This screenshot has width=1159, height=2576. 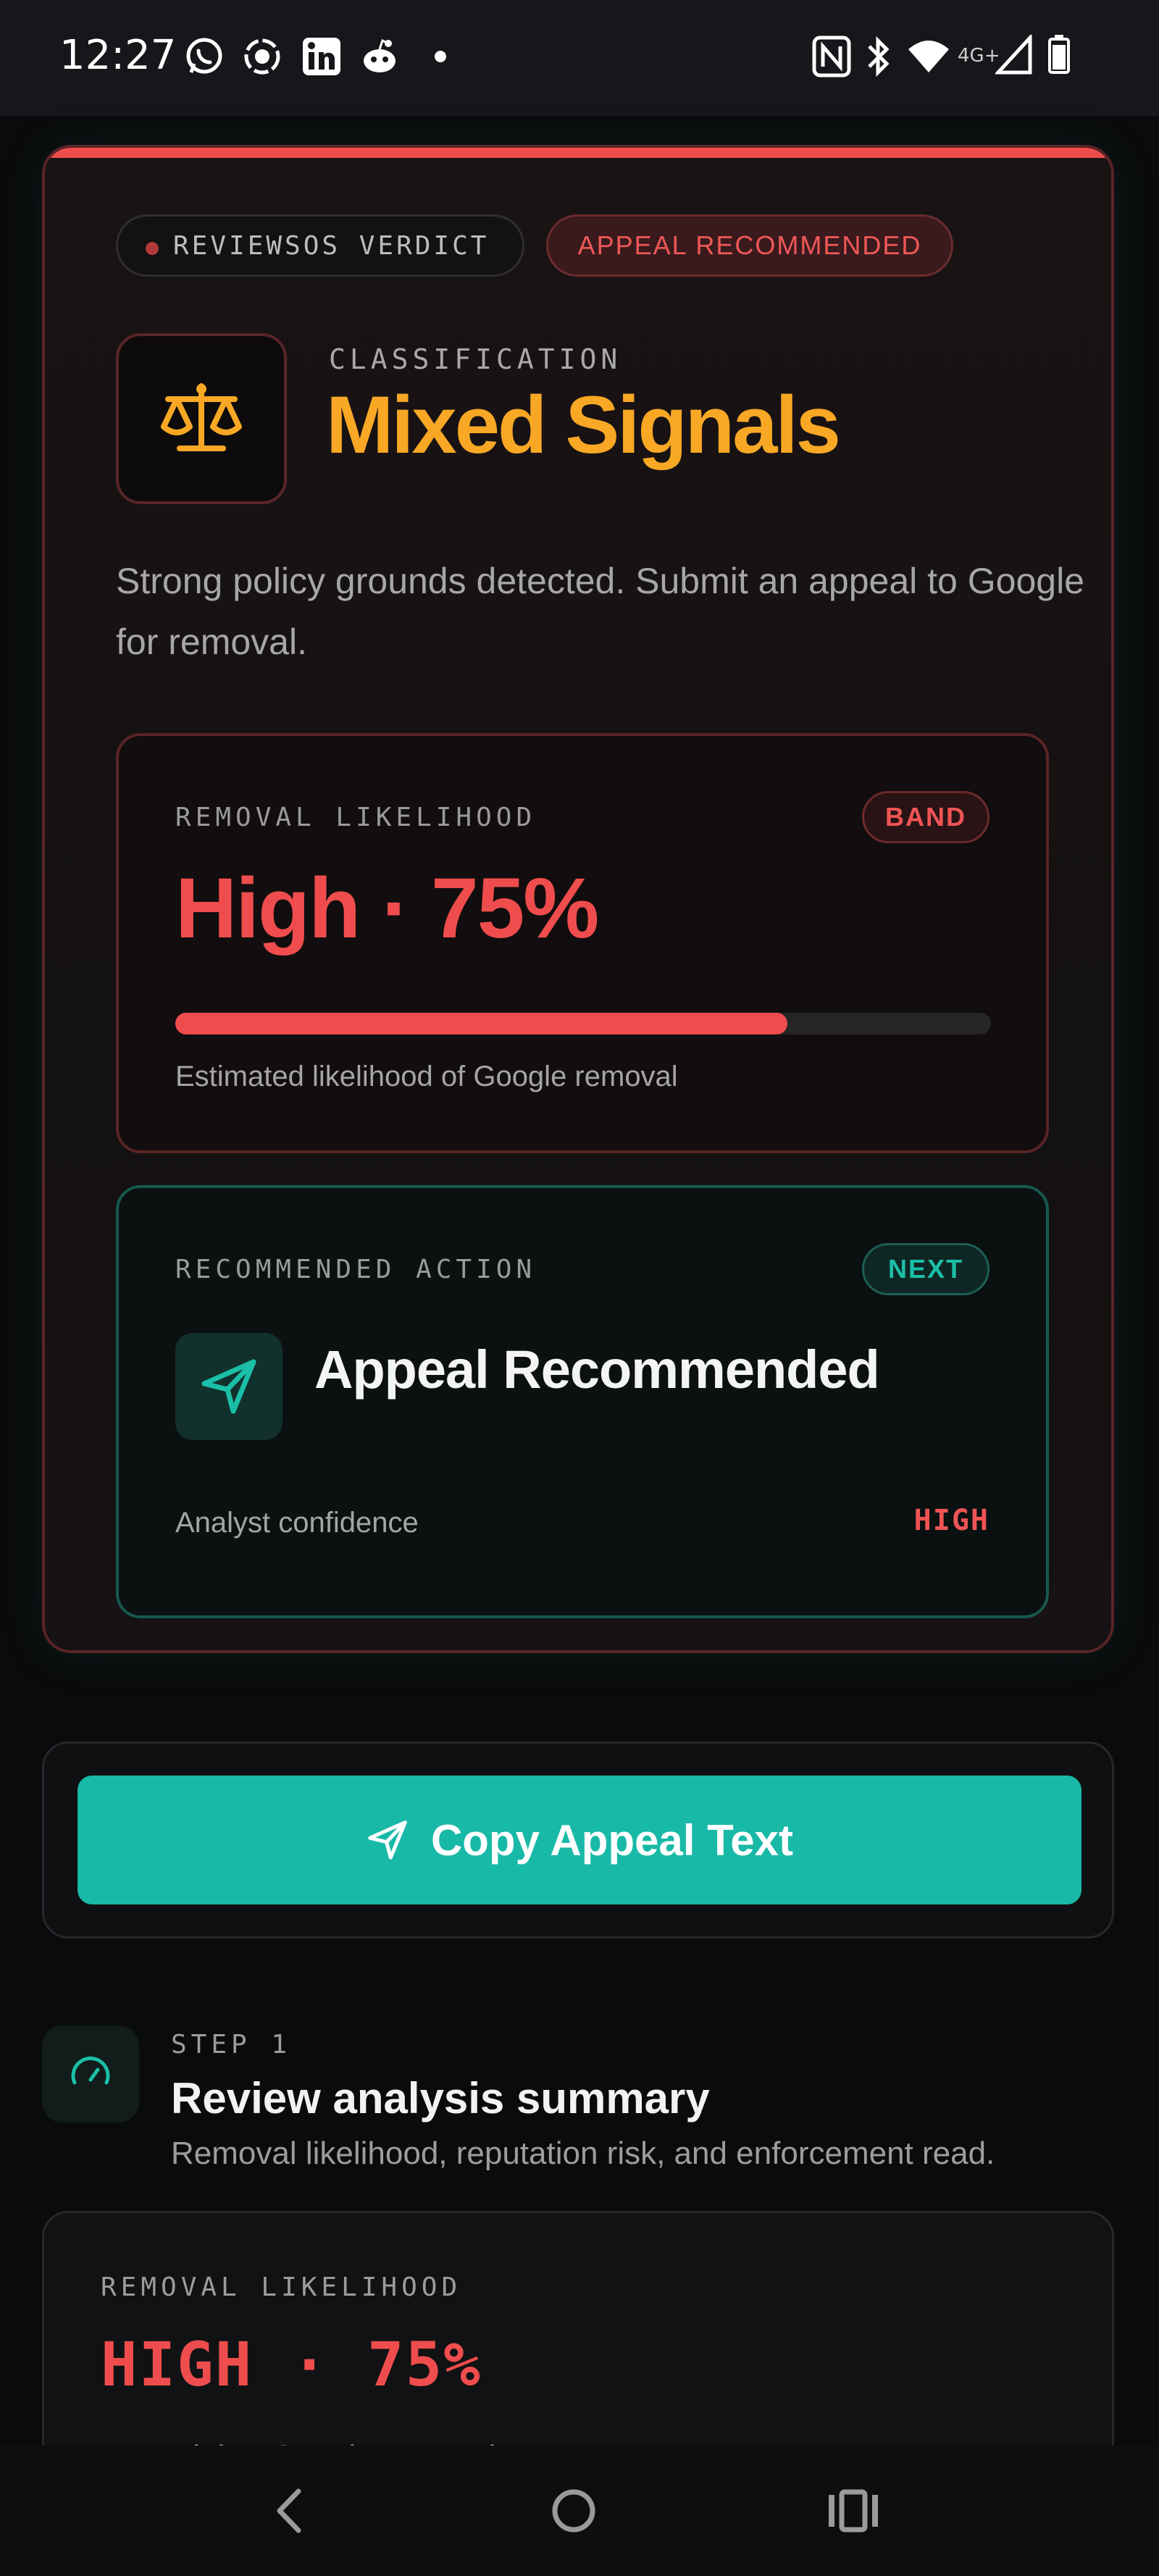 I want to click on home-icon, so click(x=574, y=2511).